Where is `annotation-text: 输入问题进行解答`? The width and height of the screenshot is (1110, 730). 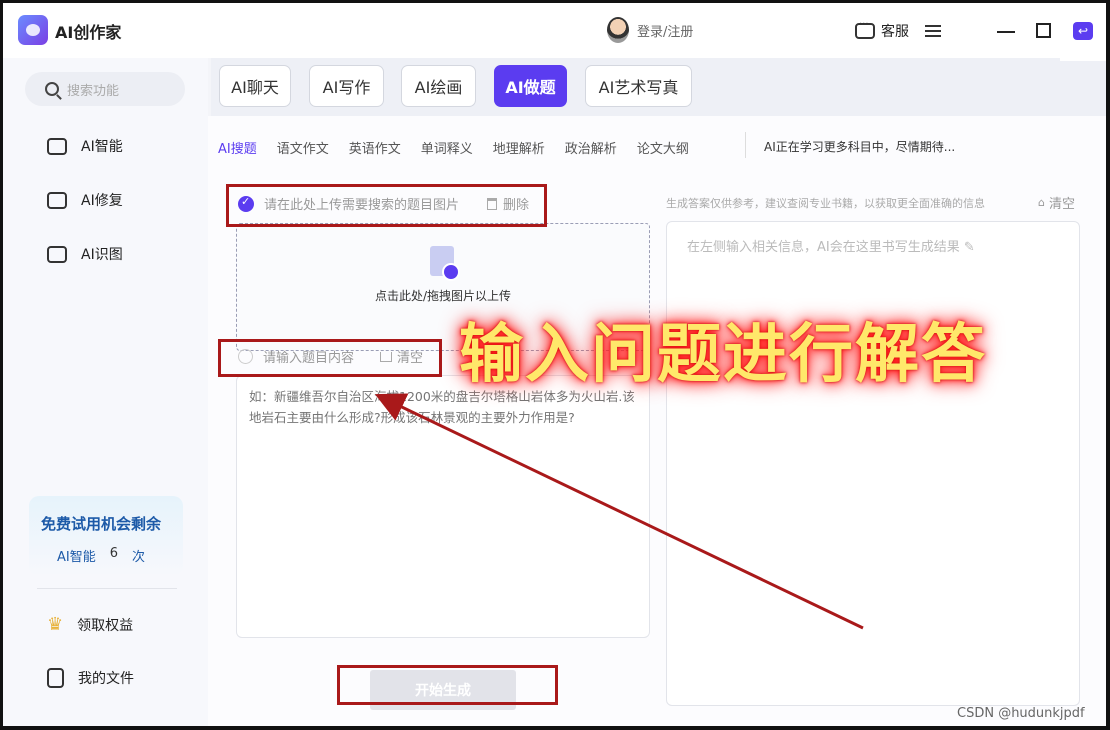
annotation-text: 输入问题进行解答 is located at coordinates (723, 354).